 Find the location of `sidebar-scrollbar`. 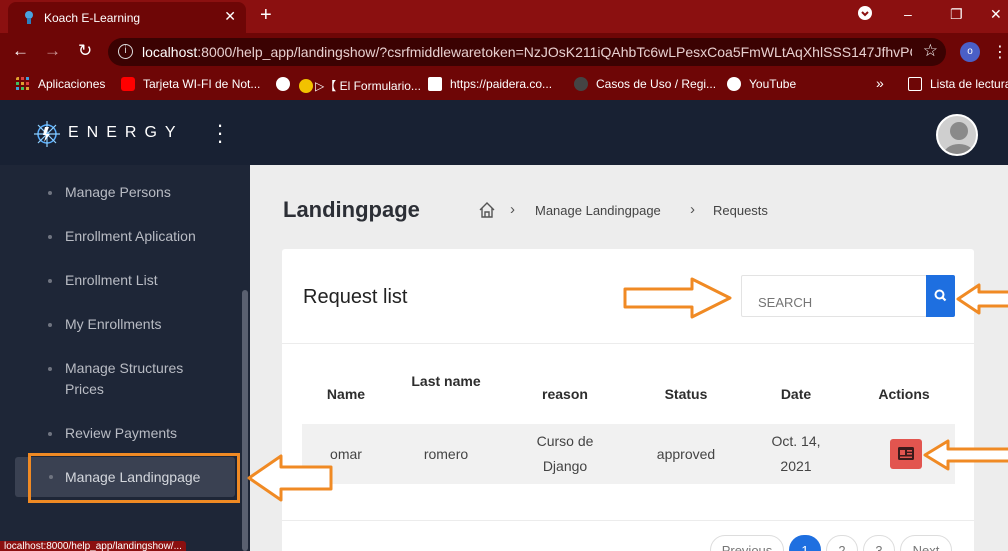

sidebar-scrollbar is located at coordinates (245, 420).